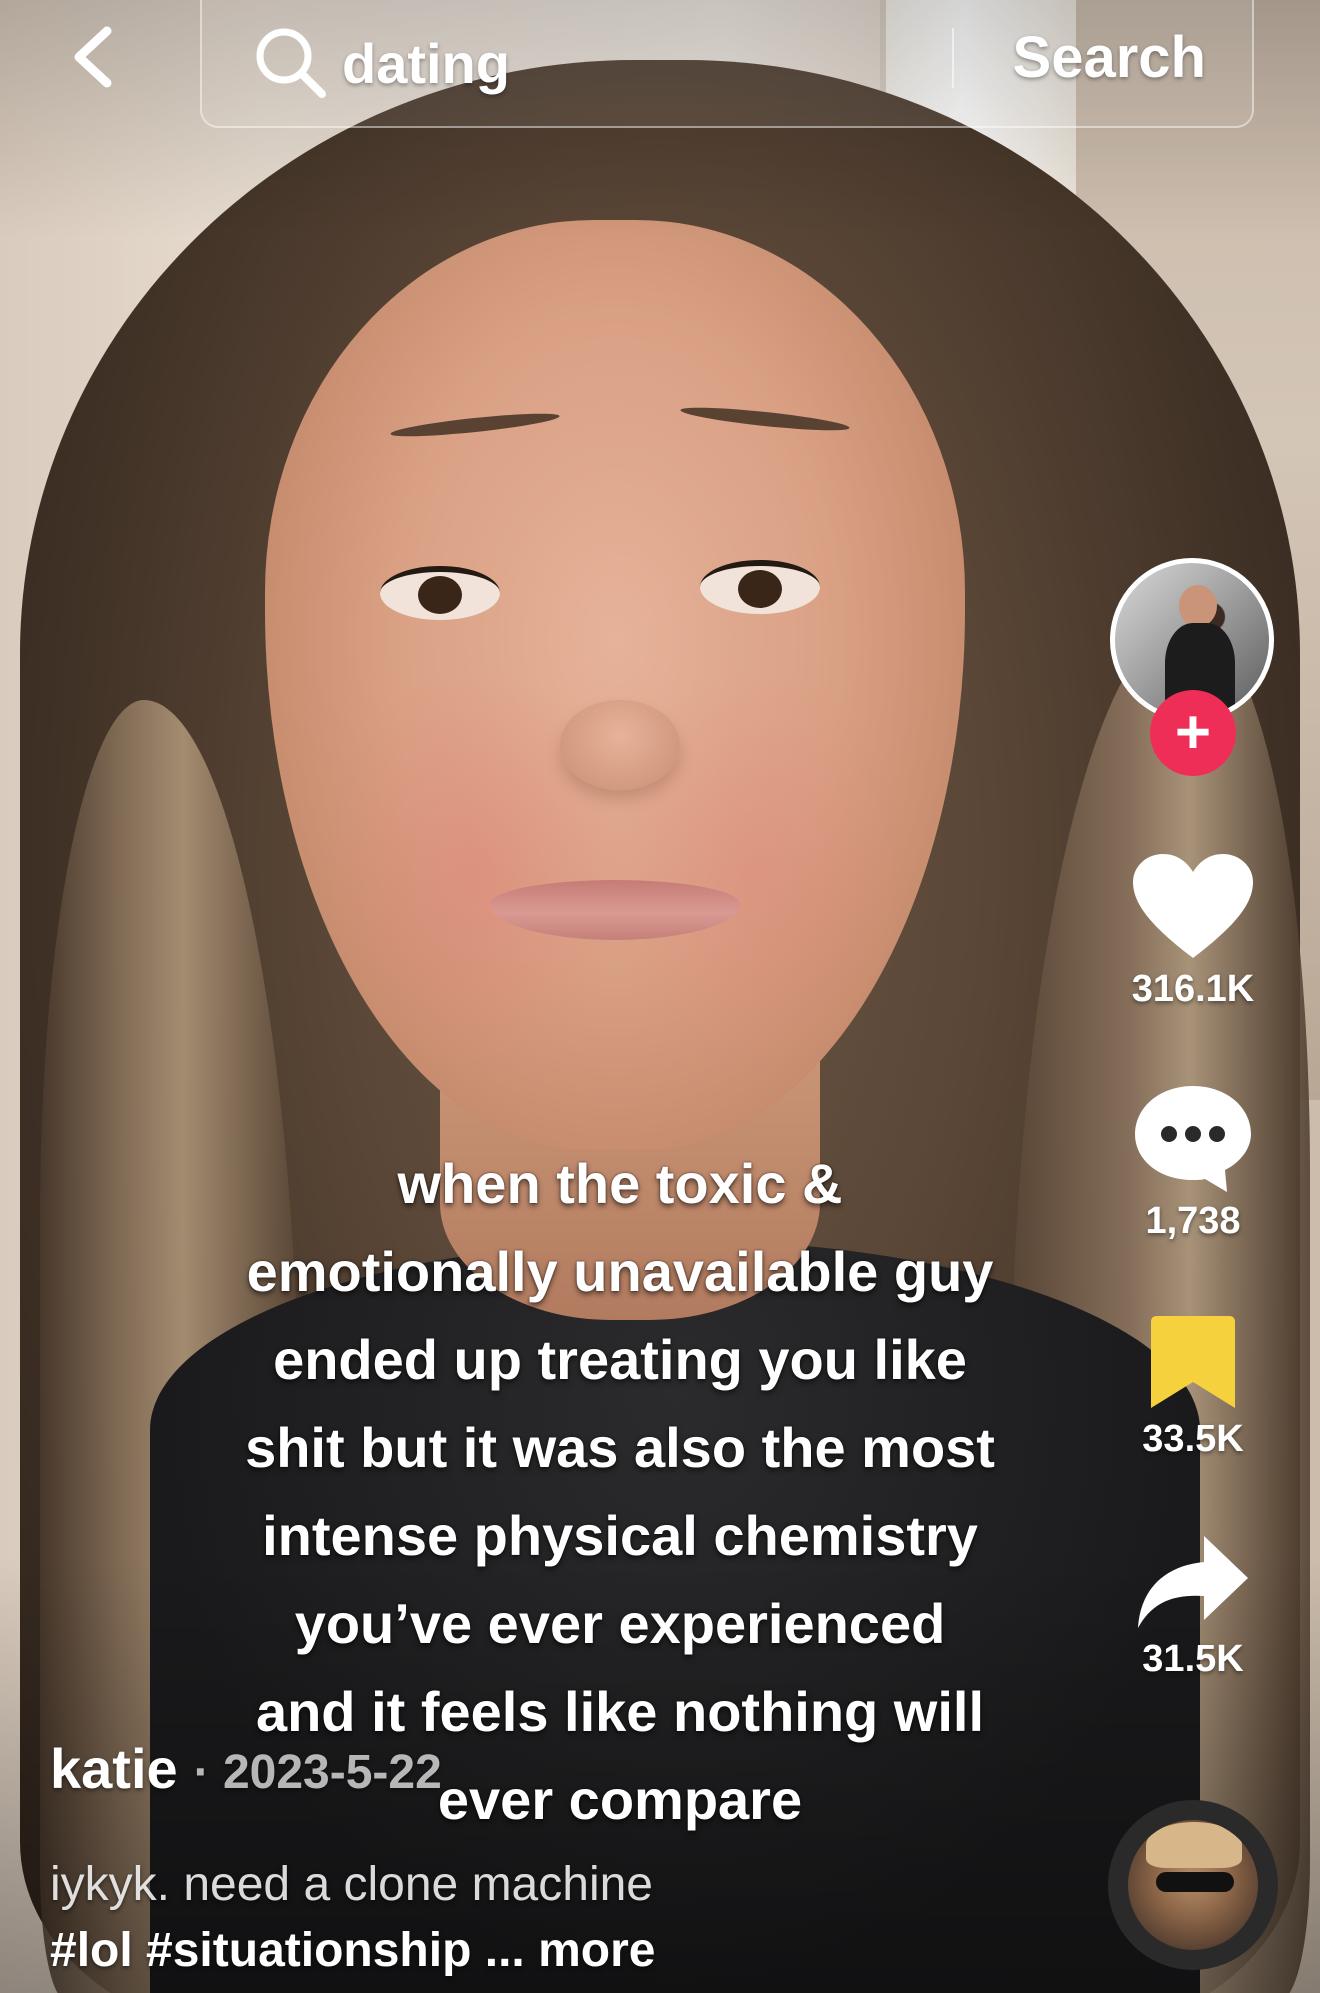 This screenshot has height=1993, width=1320. I want to click on username: katie, so click(114, 1768).